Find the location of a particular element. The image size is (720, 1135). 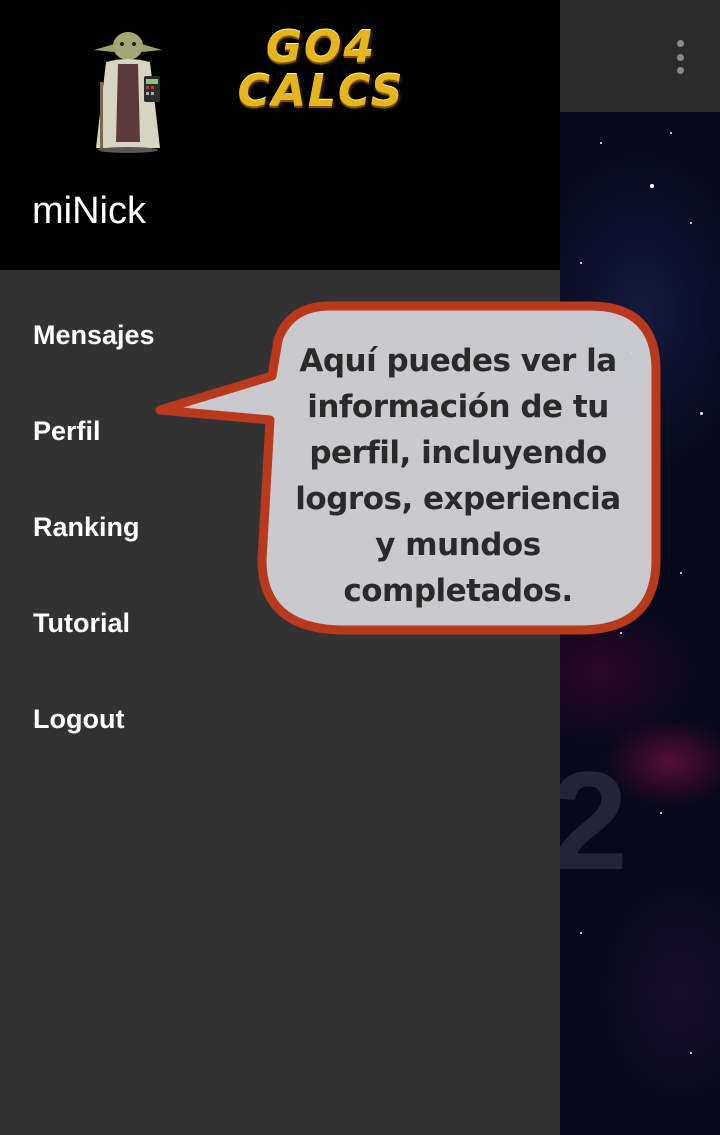

user-nickname: miNick is located at coordinates (89, 211).